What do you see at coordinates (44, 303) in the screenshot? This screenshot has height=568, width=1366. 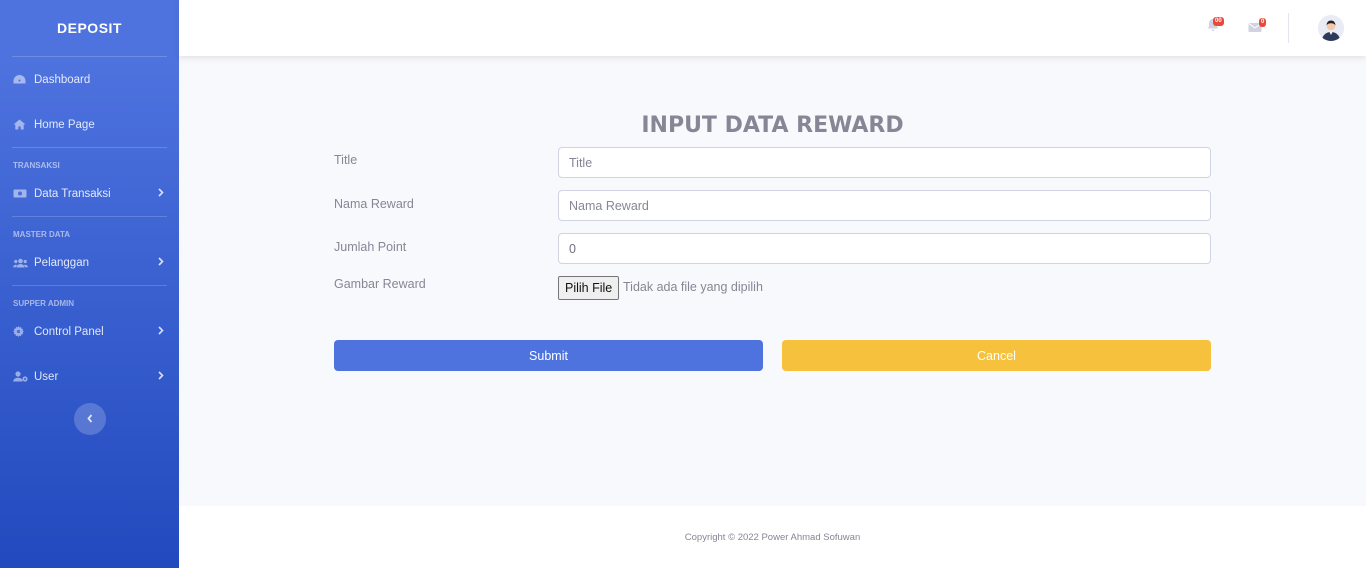 I see `sidebar-heading-supper-admin: SUPPER ADMIN` at bounding box center [44, 303].